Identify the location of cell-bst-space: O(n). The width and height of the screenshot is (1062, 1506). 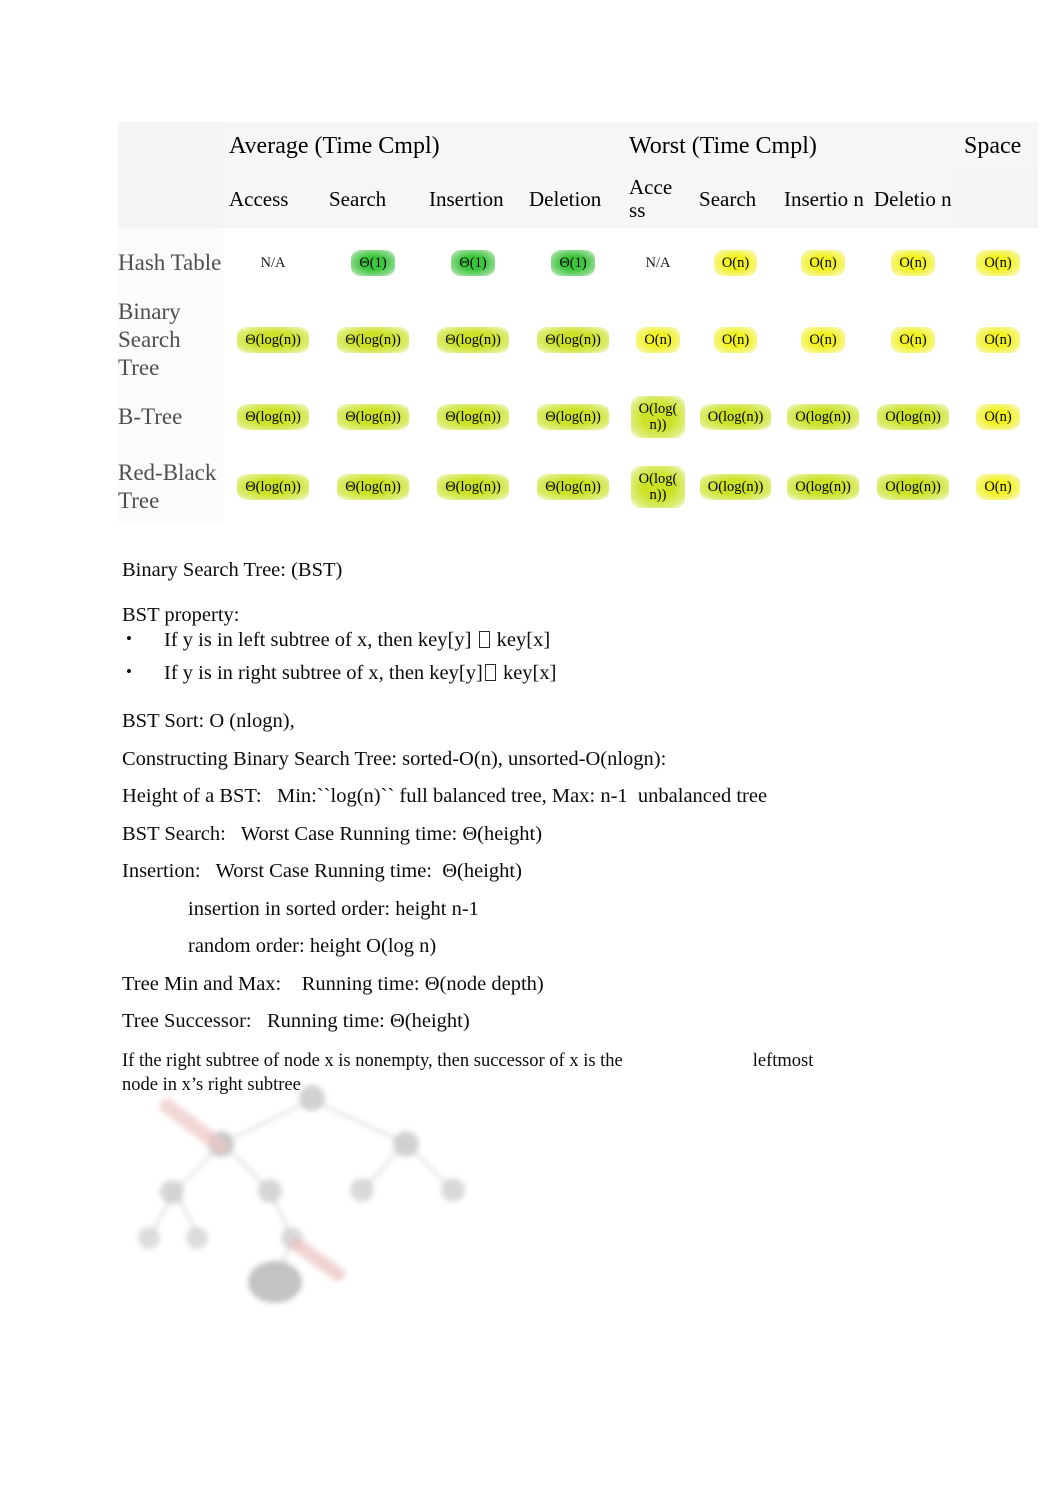
(998, 340).